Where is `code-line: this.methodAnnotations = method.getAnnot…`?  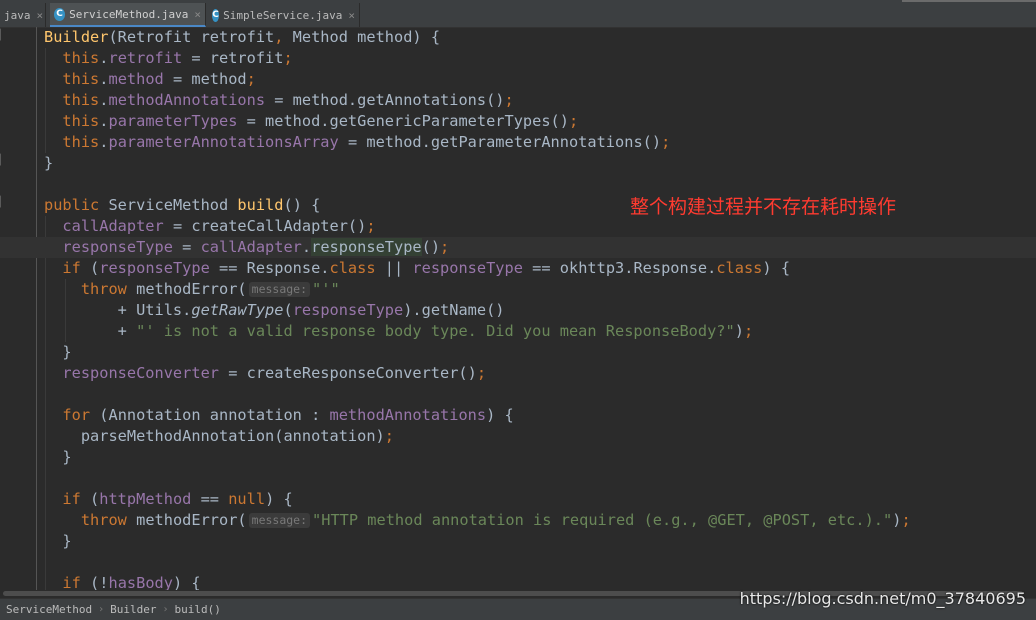
code-line: this.methodAnnotations = method.getAnnot… is located at coordinates (288, 100).